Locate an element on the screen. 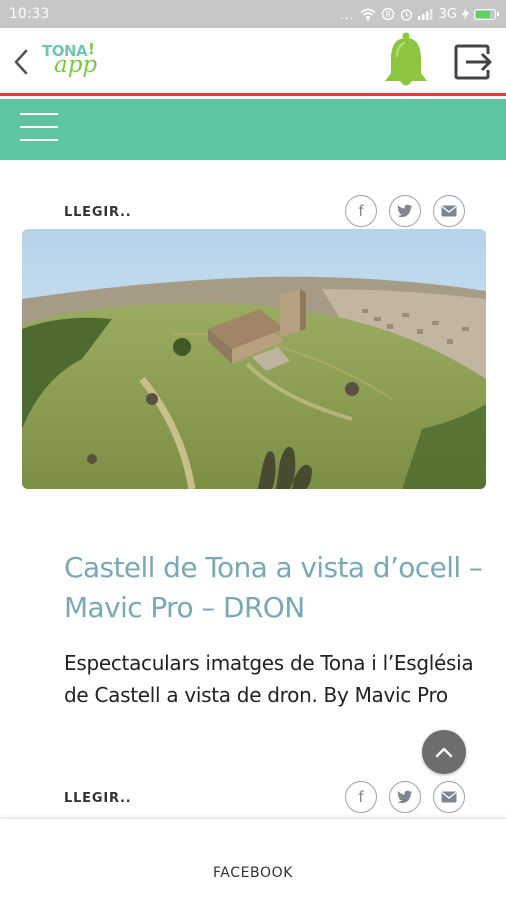  notifications-button is located at coordinates (406, 61).